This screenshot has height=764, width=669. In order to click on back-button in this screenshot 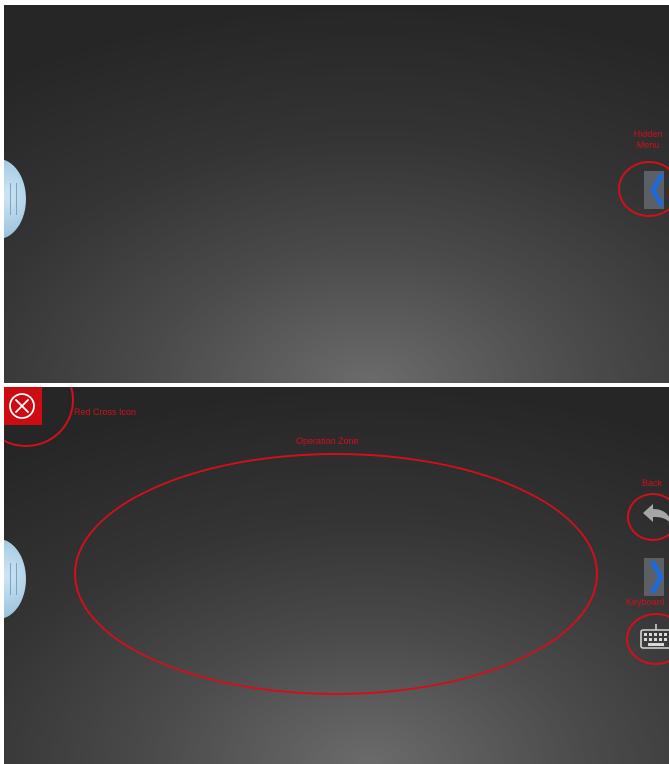, I will do `click(654, 516)`.